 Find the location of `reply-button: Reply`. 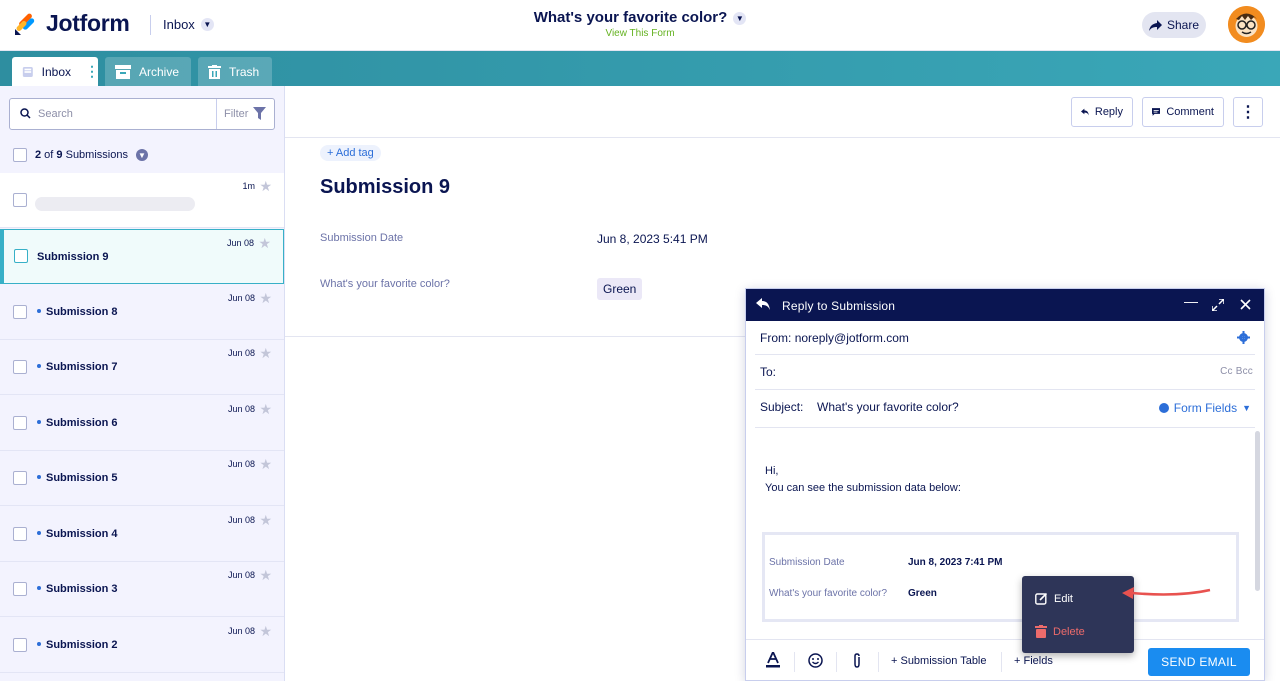

reply-button: Reply is located at coordinates (1102, 112).